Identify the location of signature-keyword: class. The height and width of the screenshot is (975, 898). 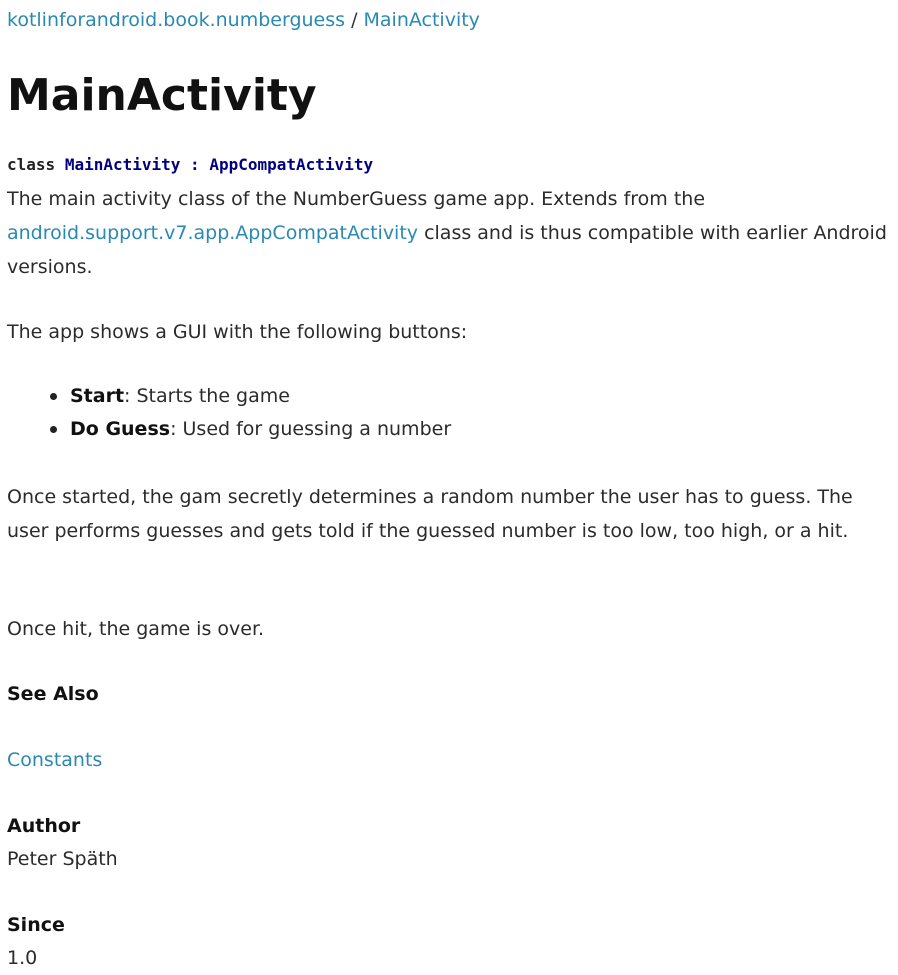
(31, 164).